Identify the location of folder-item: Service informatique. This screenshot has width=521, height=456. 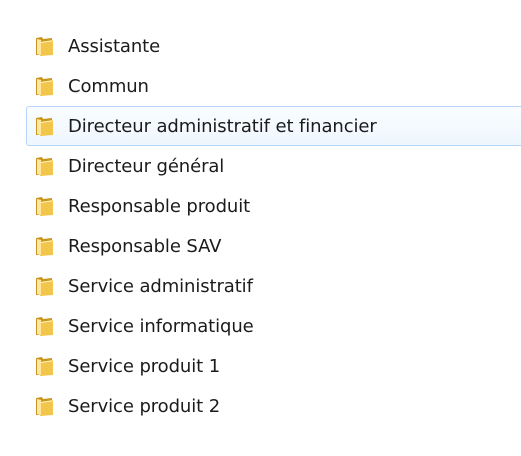
(273, 326).